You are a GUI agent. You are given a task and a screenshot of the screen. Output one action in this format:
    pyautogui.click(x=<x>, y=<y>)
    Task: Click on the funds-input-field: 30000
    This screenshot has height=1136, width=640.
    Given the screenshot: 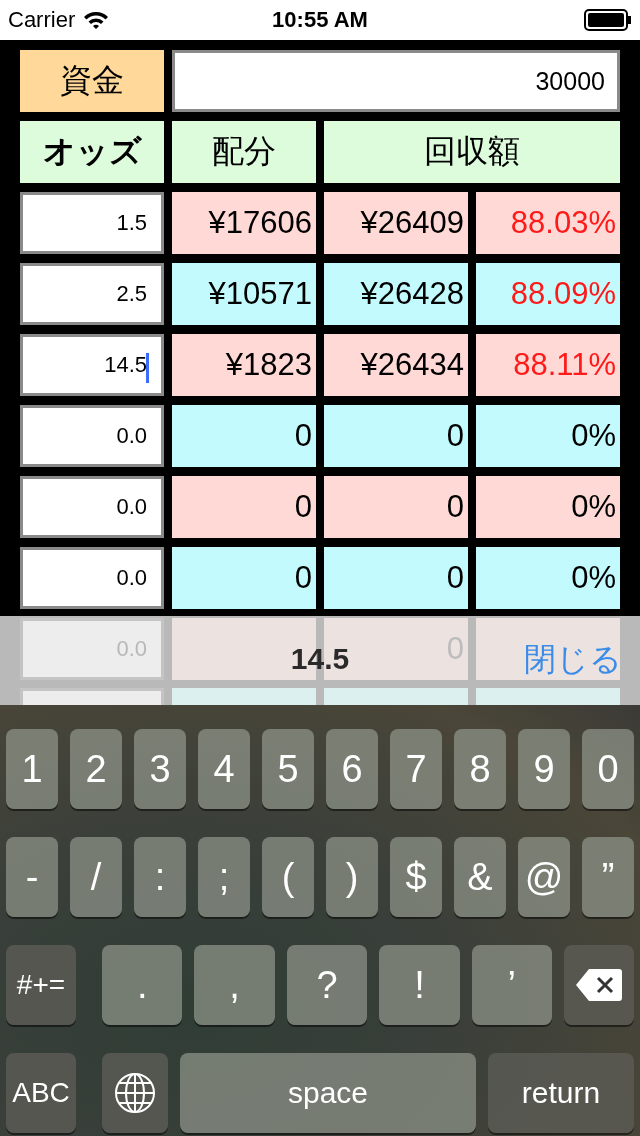 What is the action you would take?
    pyautogui.click(x=396, y=81)
    